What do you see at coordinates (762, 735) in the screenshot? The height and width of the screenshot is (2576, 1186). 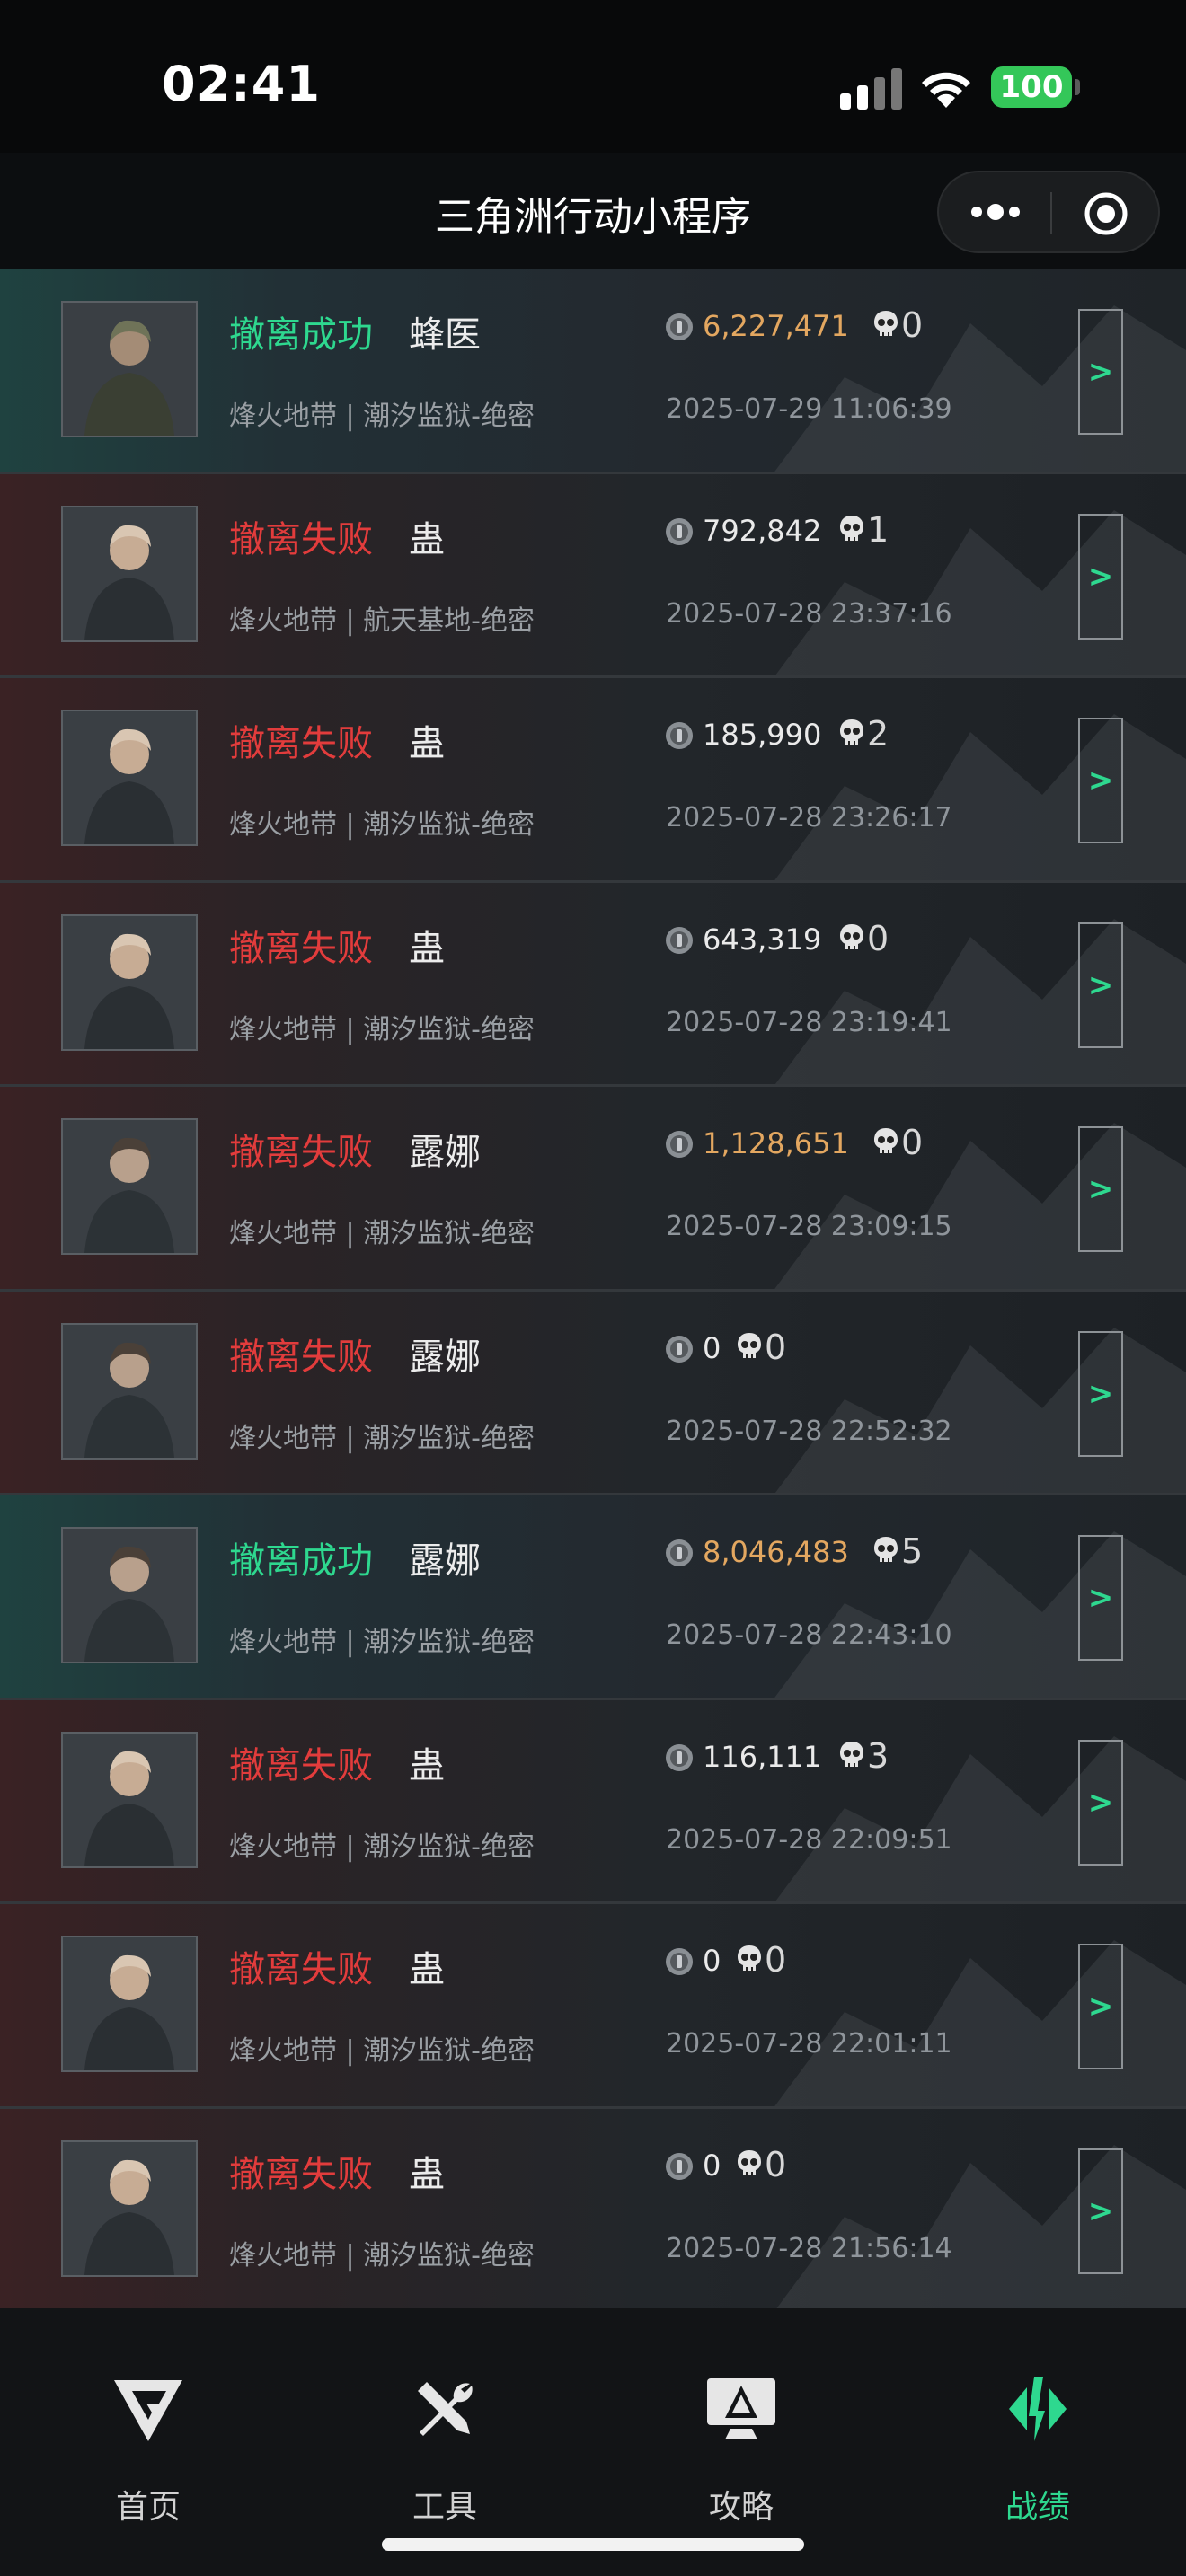 I see `loot-value: 185,990` at bounding box center [762, 735].